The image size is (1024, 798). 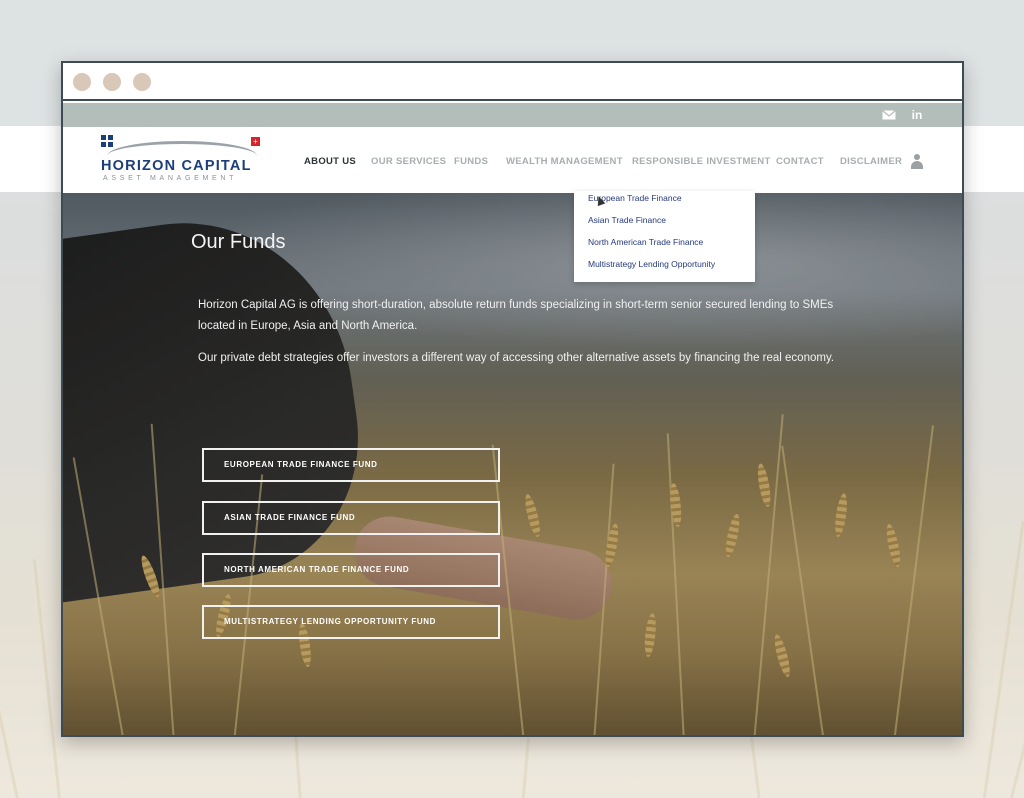 What do you see at coordinates (351, 622) in the screenshot?
I see `multistrategy-lending-opportunity-fund-button: MULTISTRATEGY LENDING OPPORTUNITY FUND` at bounding box center [351, 622].